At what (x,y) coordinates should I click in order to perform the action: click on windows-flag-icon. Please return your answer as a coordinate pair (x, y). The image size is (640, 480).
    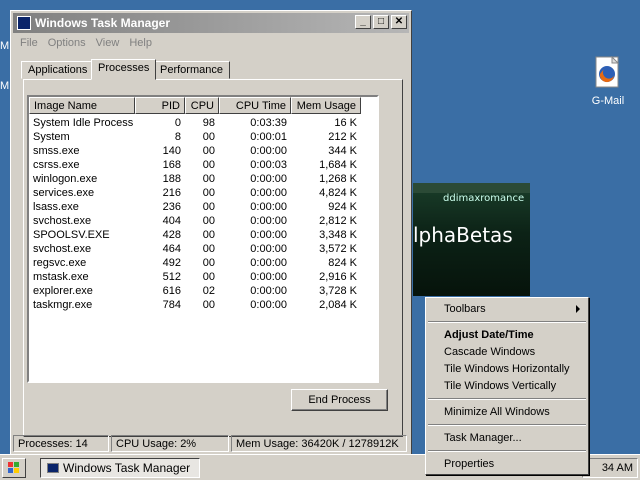
    Looking at the image, I should click on (14, 468).